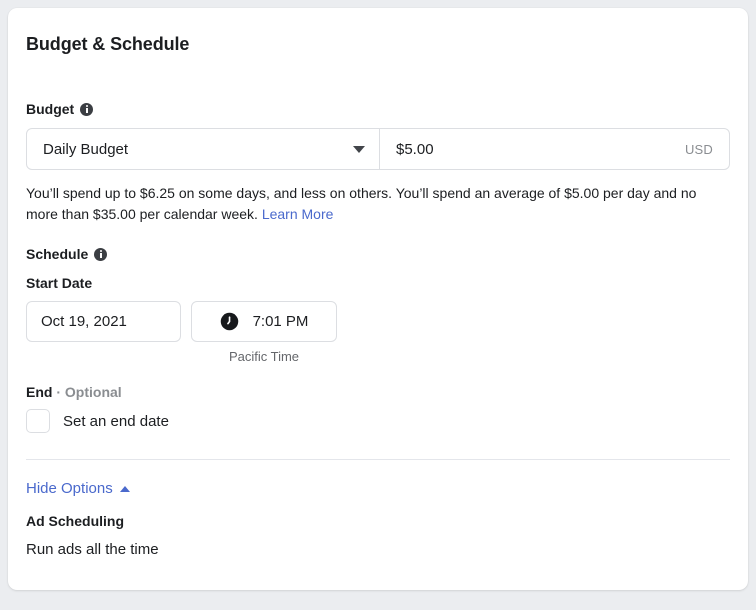  What do you see at coordinates (87, 392) in the screenshot?
I see `end-optional-label: · Optional` at bounding box center [87, 392].